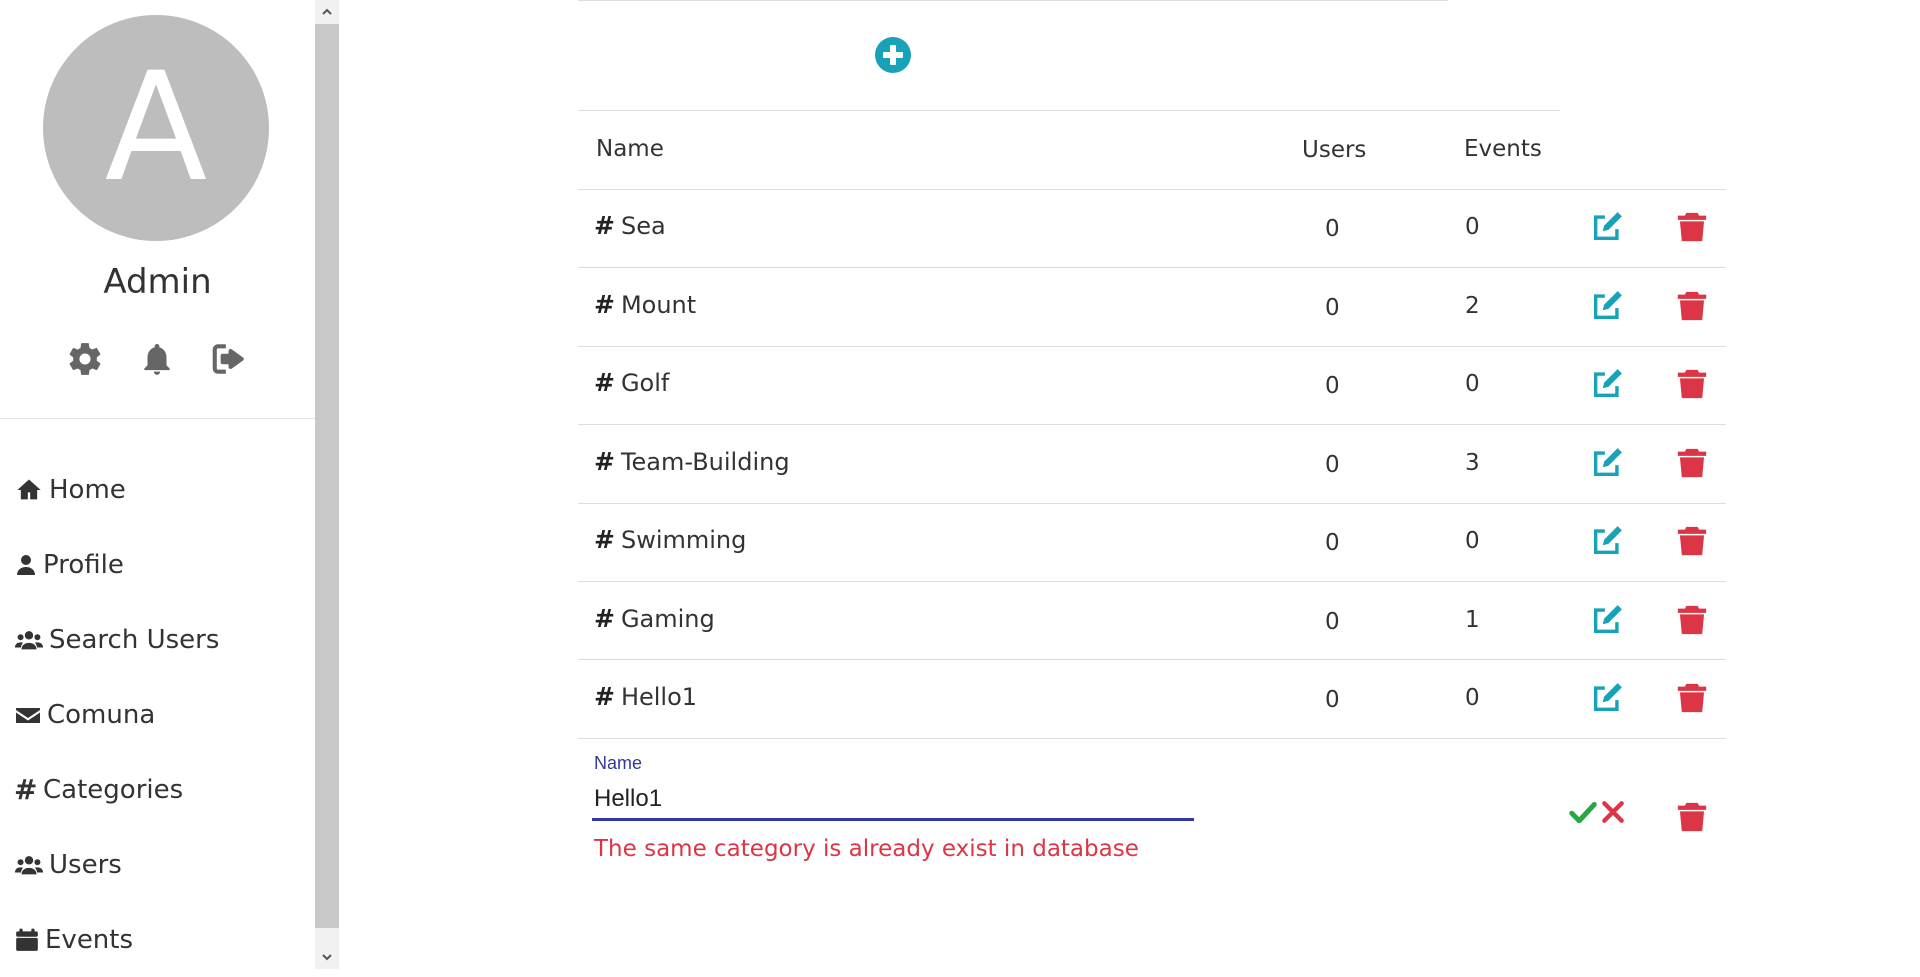 The image size is (1920, 977). I want to click on add-category-button, so click(893, 55).